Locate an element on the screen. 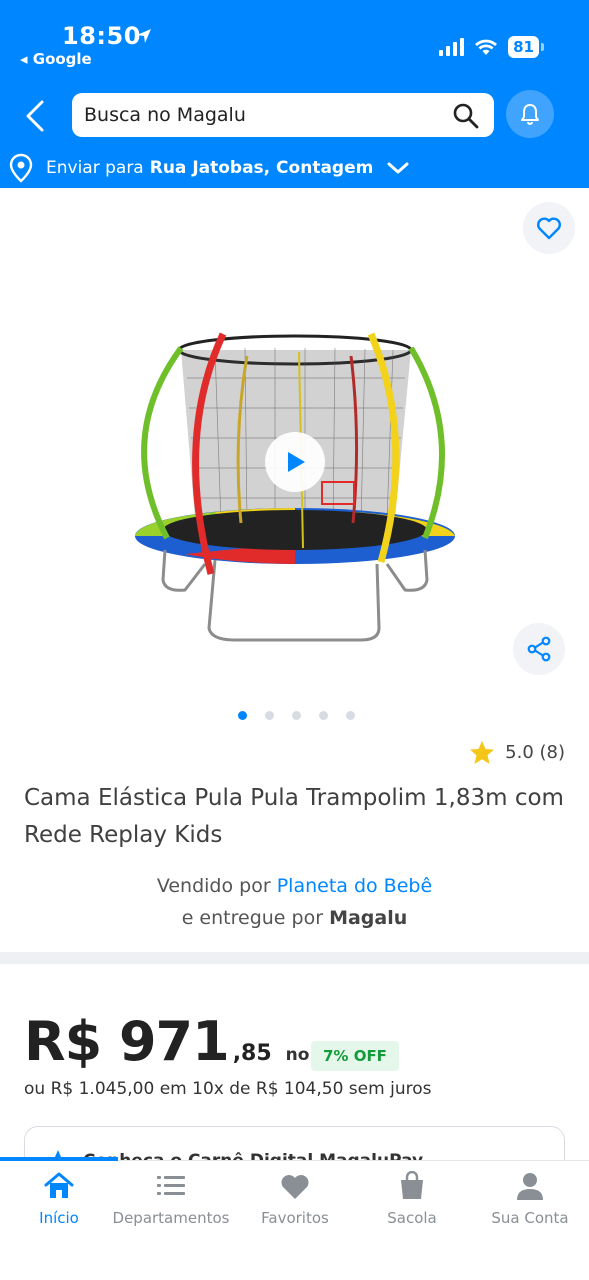  share-button is located at coordinates (539, 649).